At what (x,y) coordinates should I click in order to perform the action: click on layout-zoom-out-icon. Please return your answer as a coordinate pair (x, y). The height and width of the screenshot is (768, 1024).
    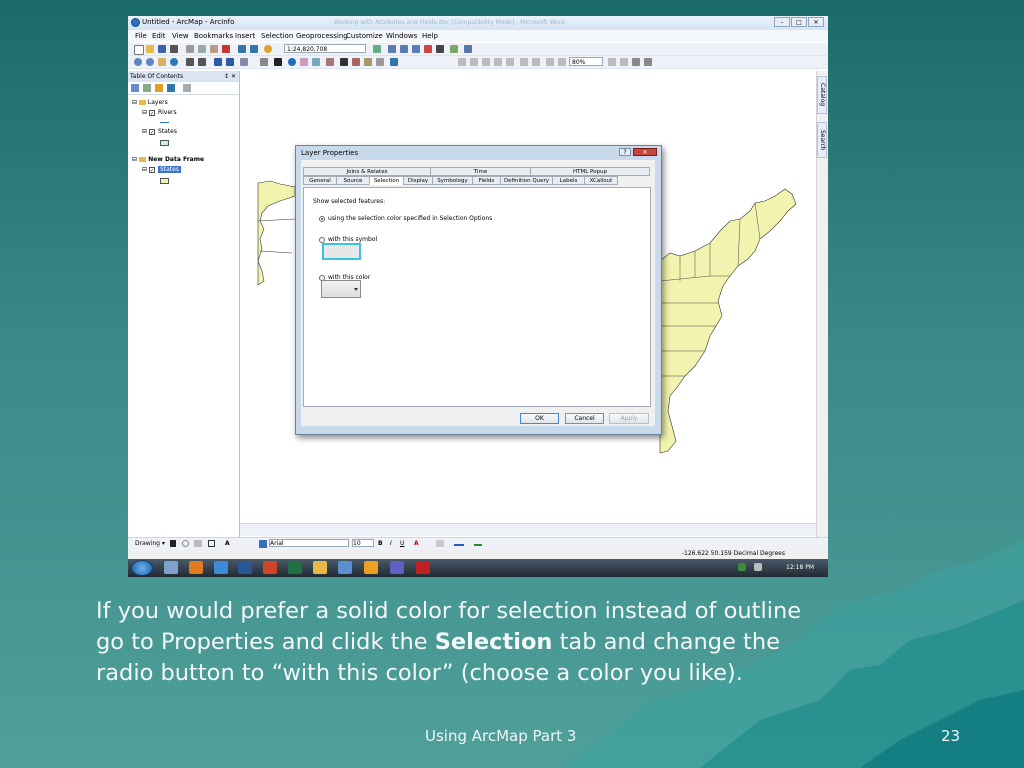
    Looking at the image, I should click on (474, 62).